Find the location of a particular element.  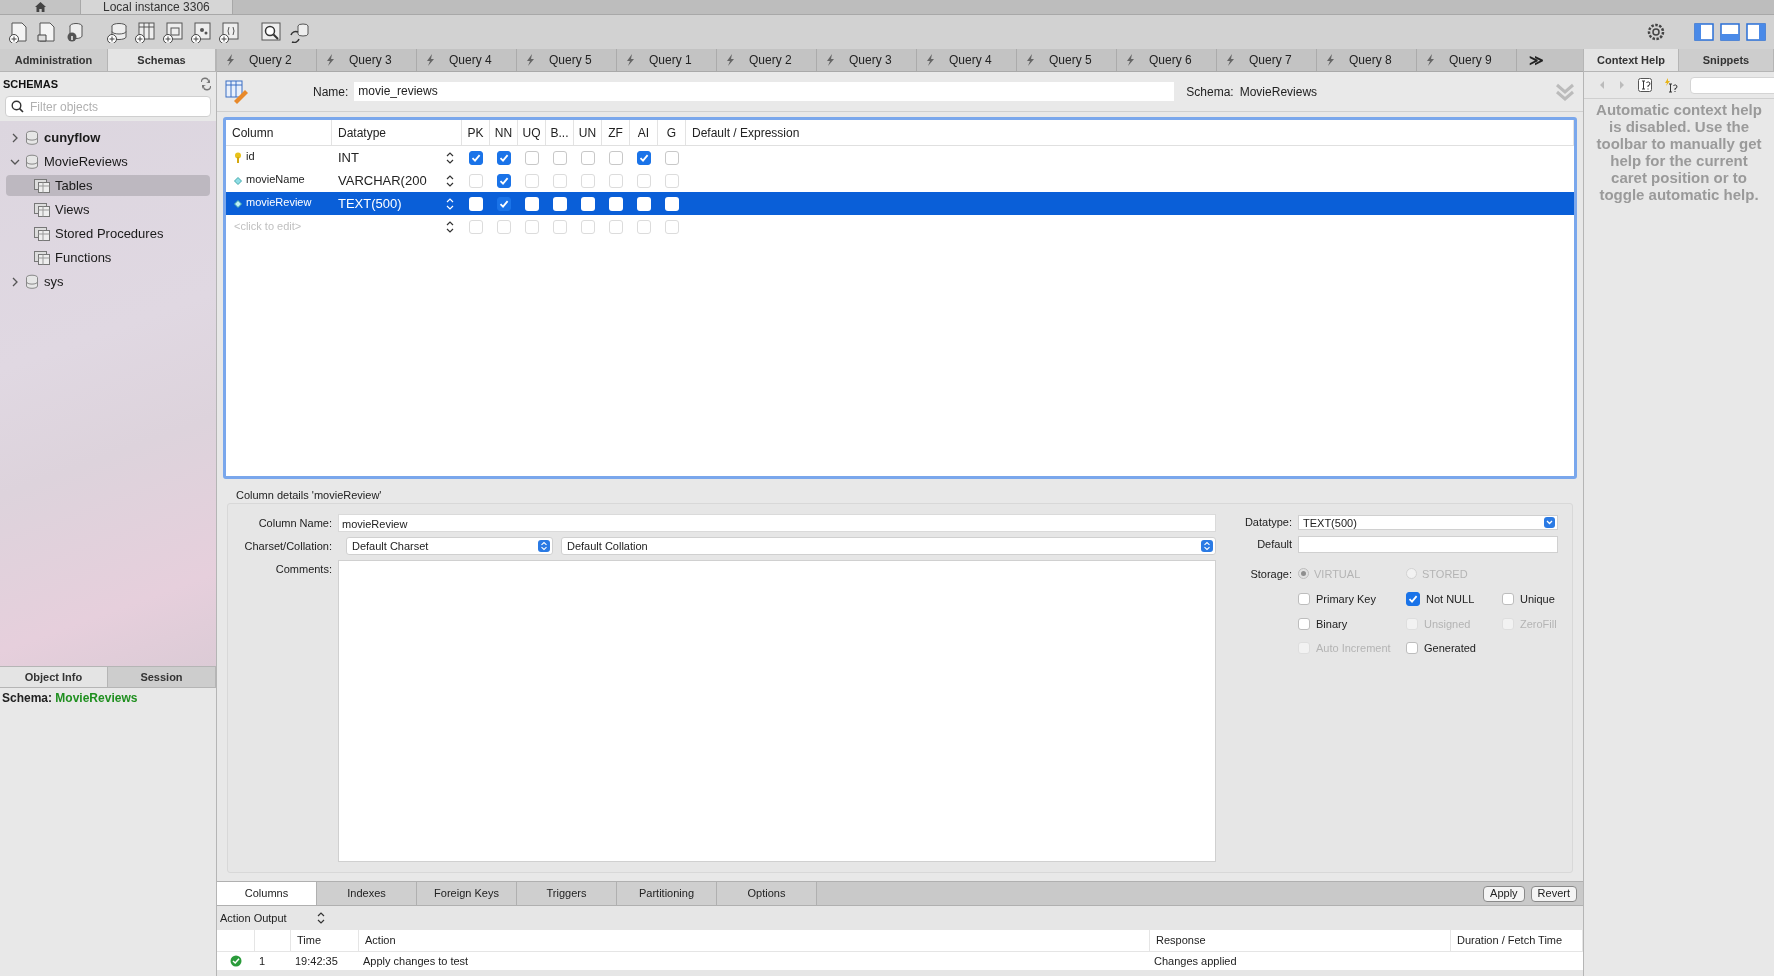

info-tab: Session is located at coordinates (162, 677).